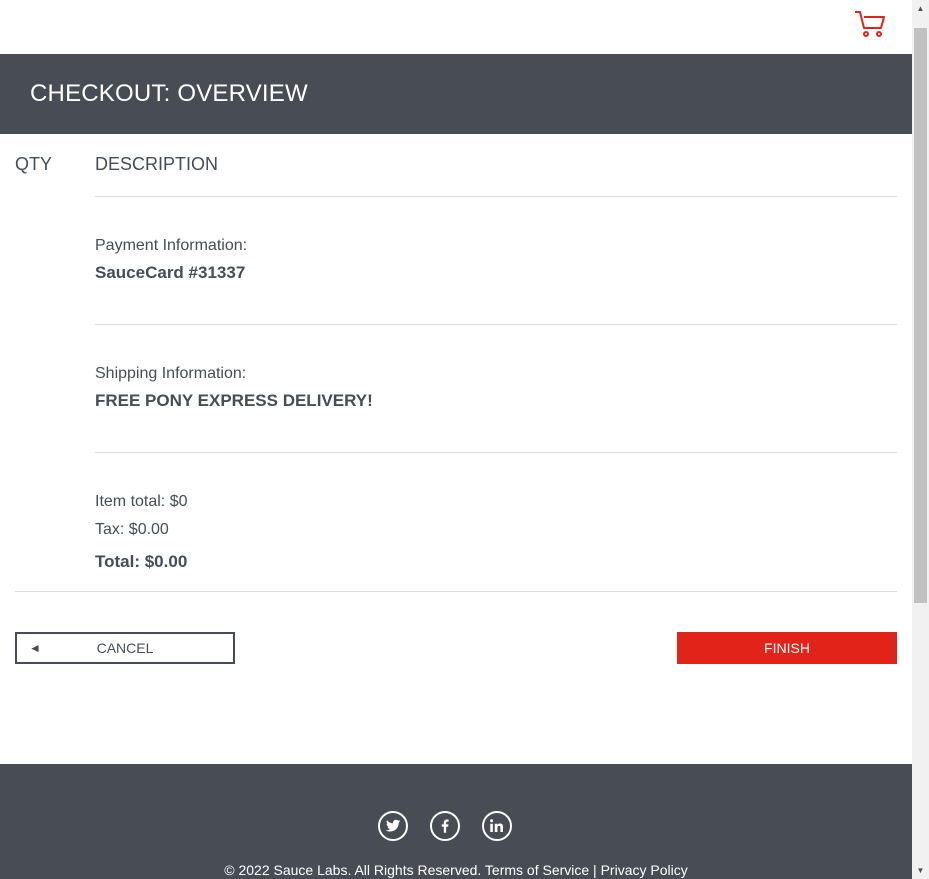  What do you see at coordinates (456, 27) in the screenshot?
I see `top-bar` at bounding box center [456, 27].